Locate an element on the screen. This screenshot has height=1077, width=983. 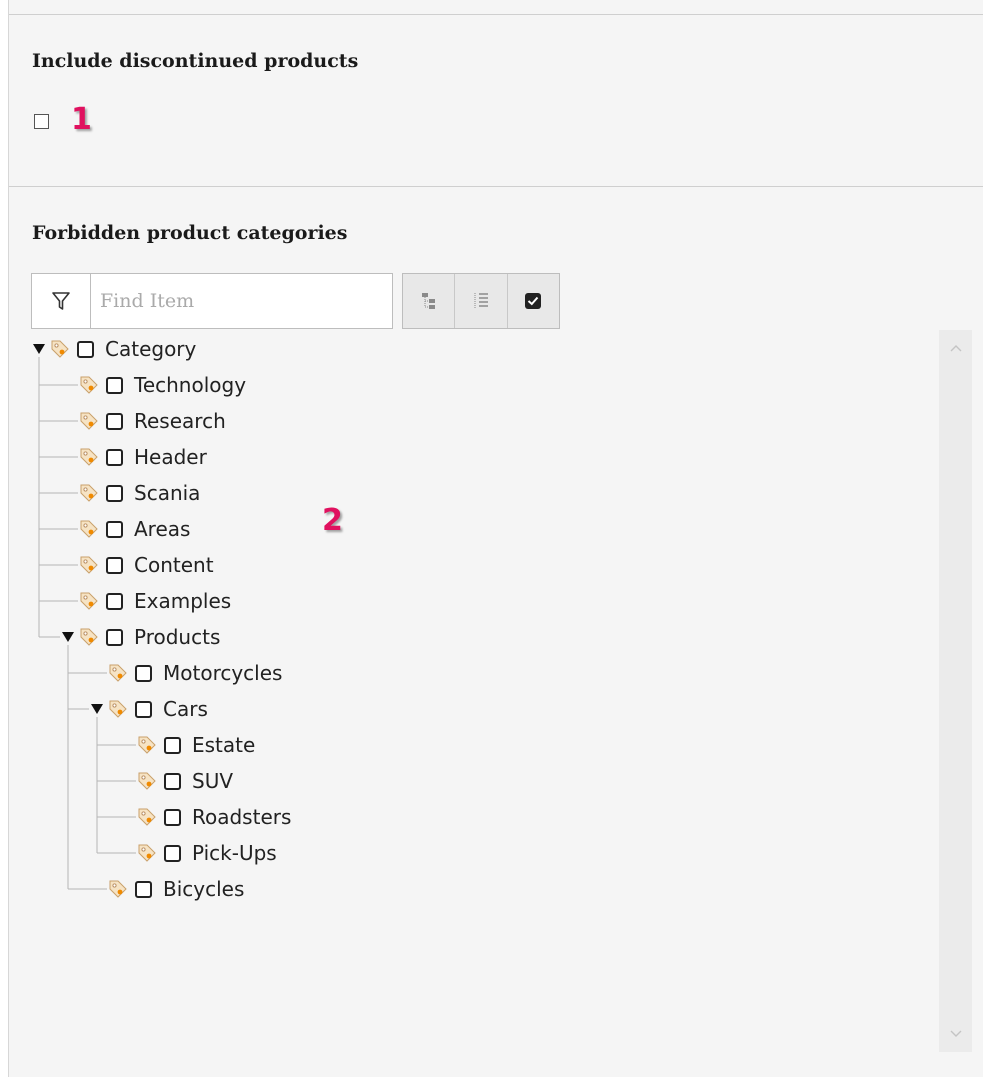
tree-node-label: Technology is located at coordinates (190, 385).